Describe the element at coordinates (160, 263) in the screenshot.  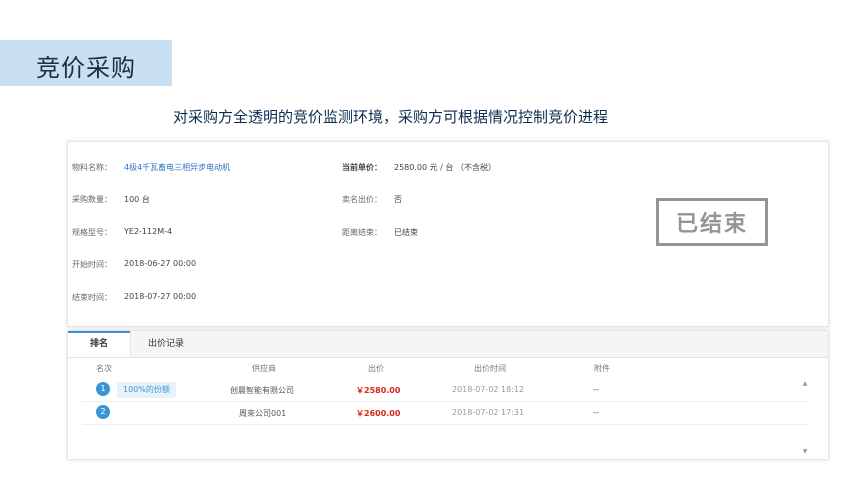
I see `start-time-value: 2018-06-27 00:00` at that location.